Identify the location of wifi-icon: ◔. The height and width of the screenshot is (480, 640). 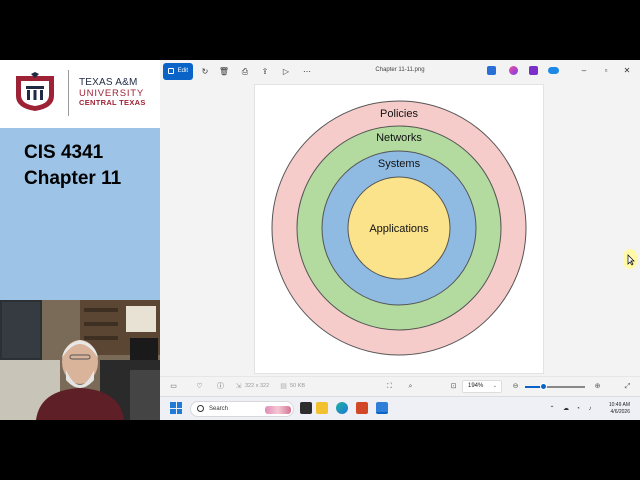
(578, 409).